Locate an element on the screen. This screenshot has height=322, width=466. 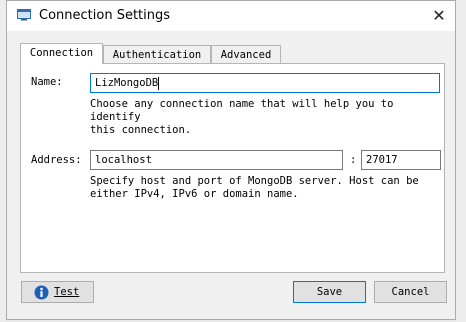
window-icon is located at coordinates (24, 15).